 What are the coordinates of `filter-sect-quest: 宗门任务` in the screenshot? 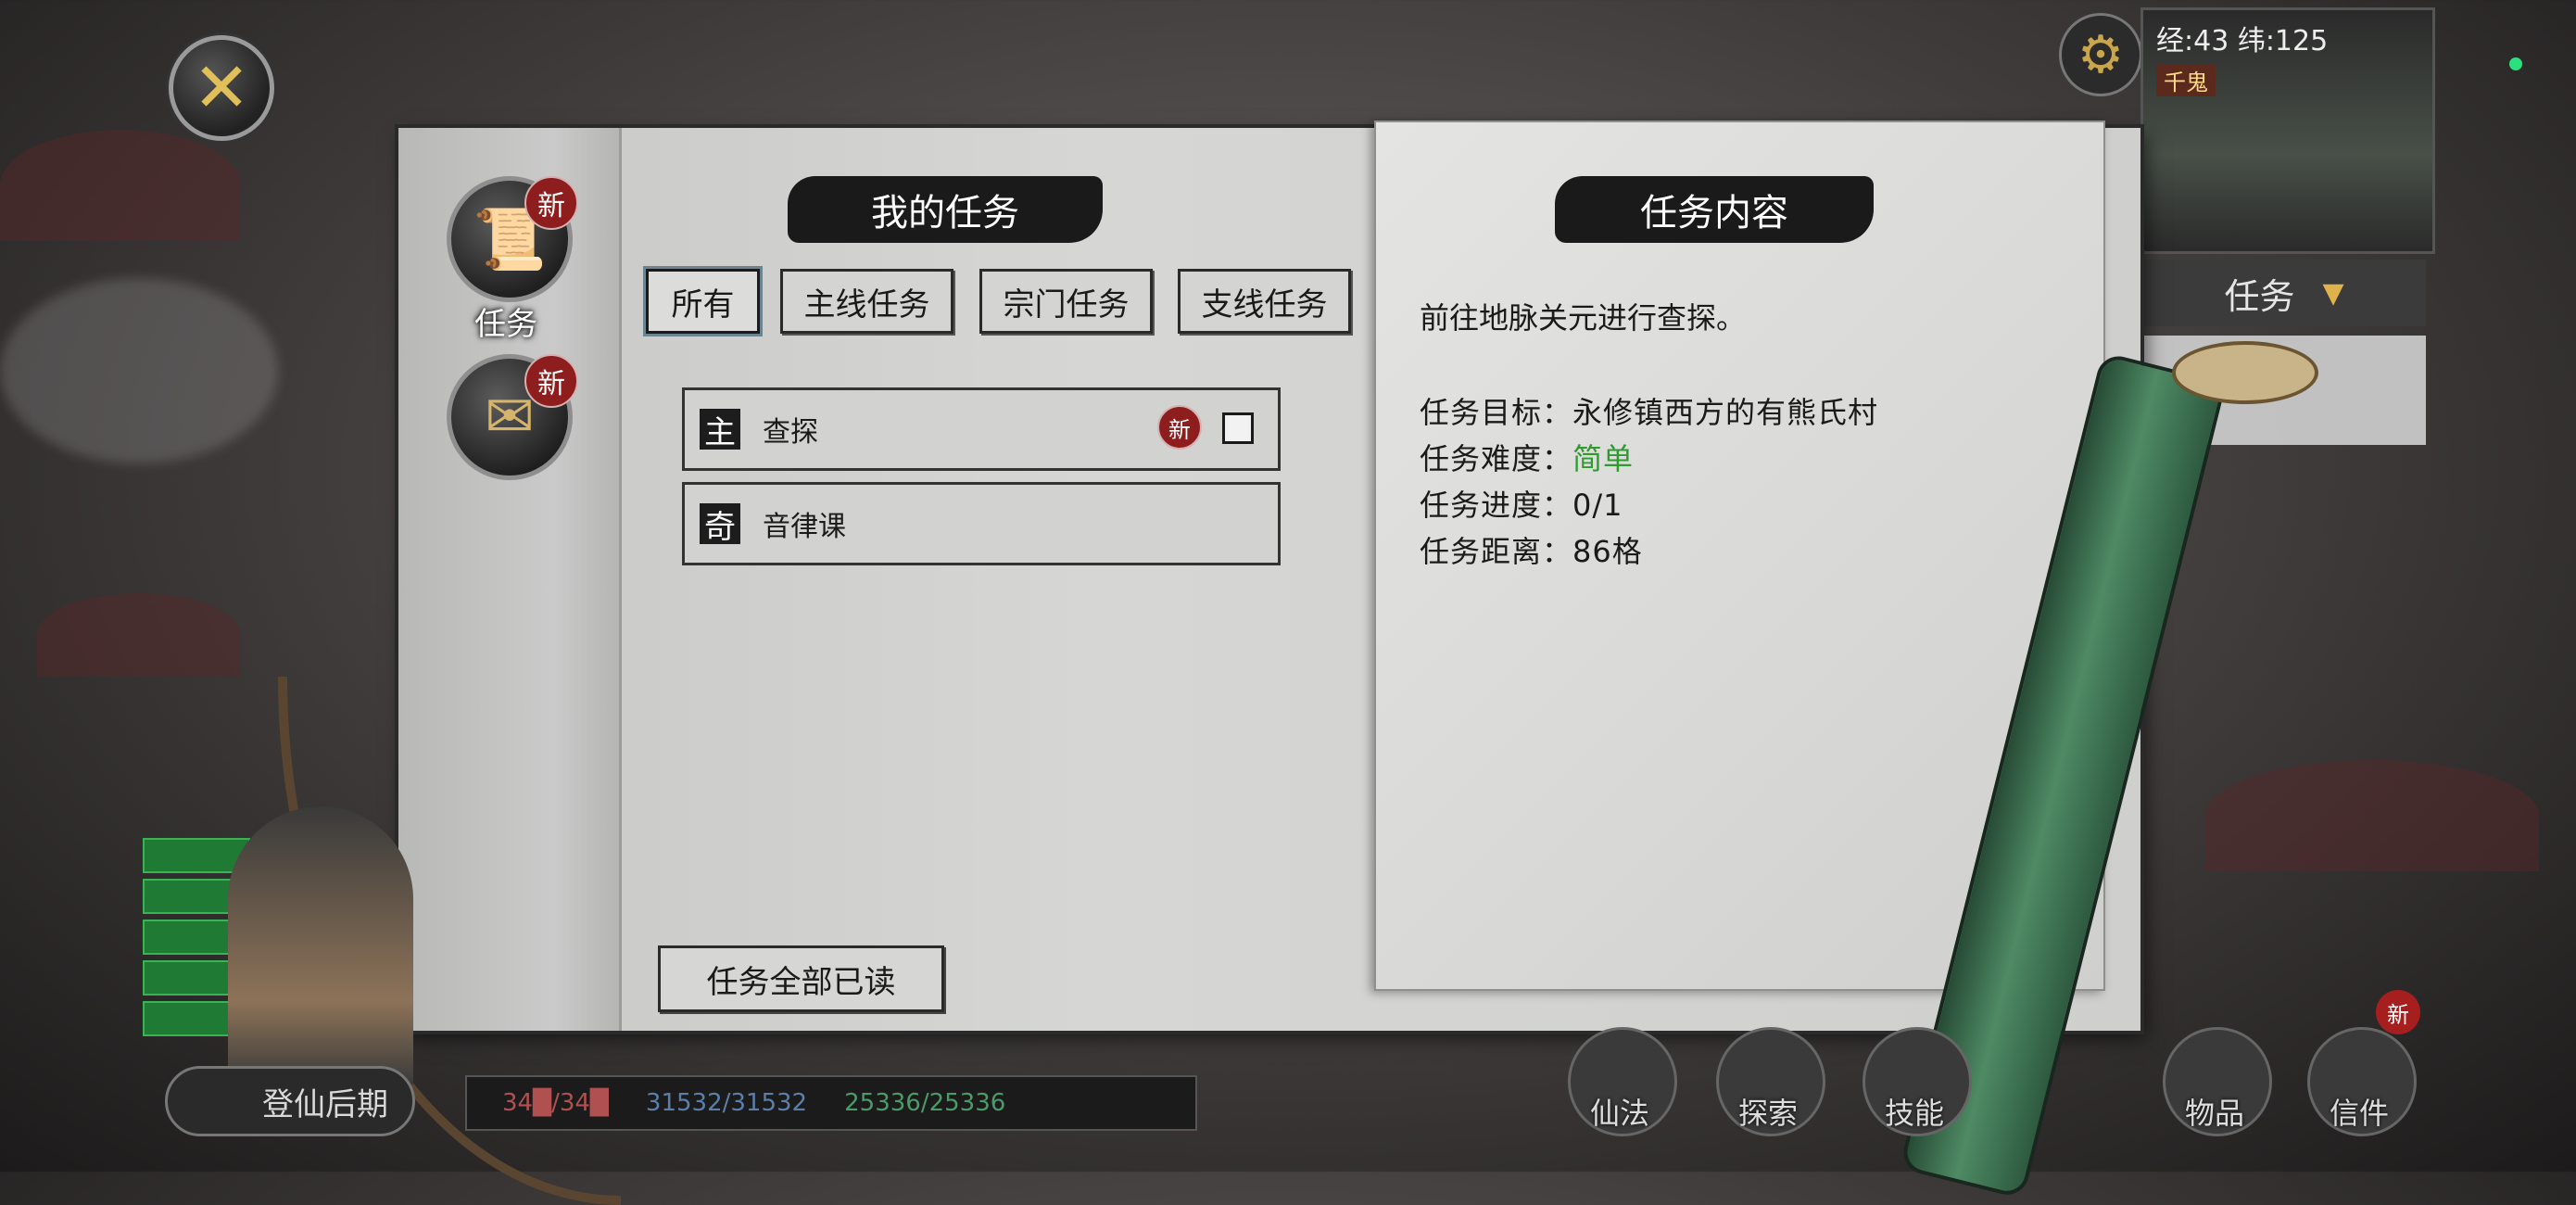 It's located at (1066, 301).